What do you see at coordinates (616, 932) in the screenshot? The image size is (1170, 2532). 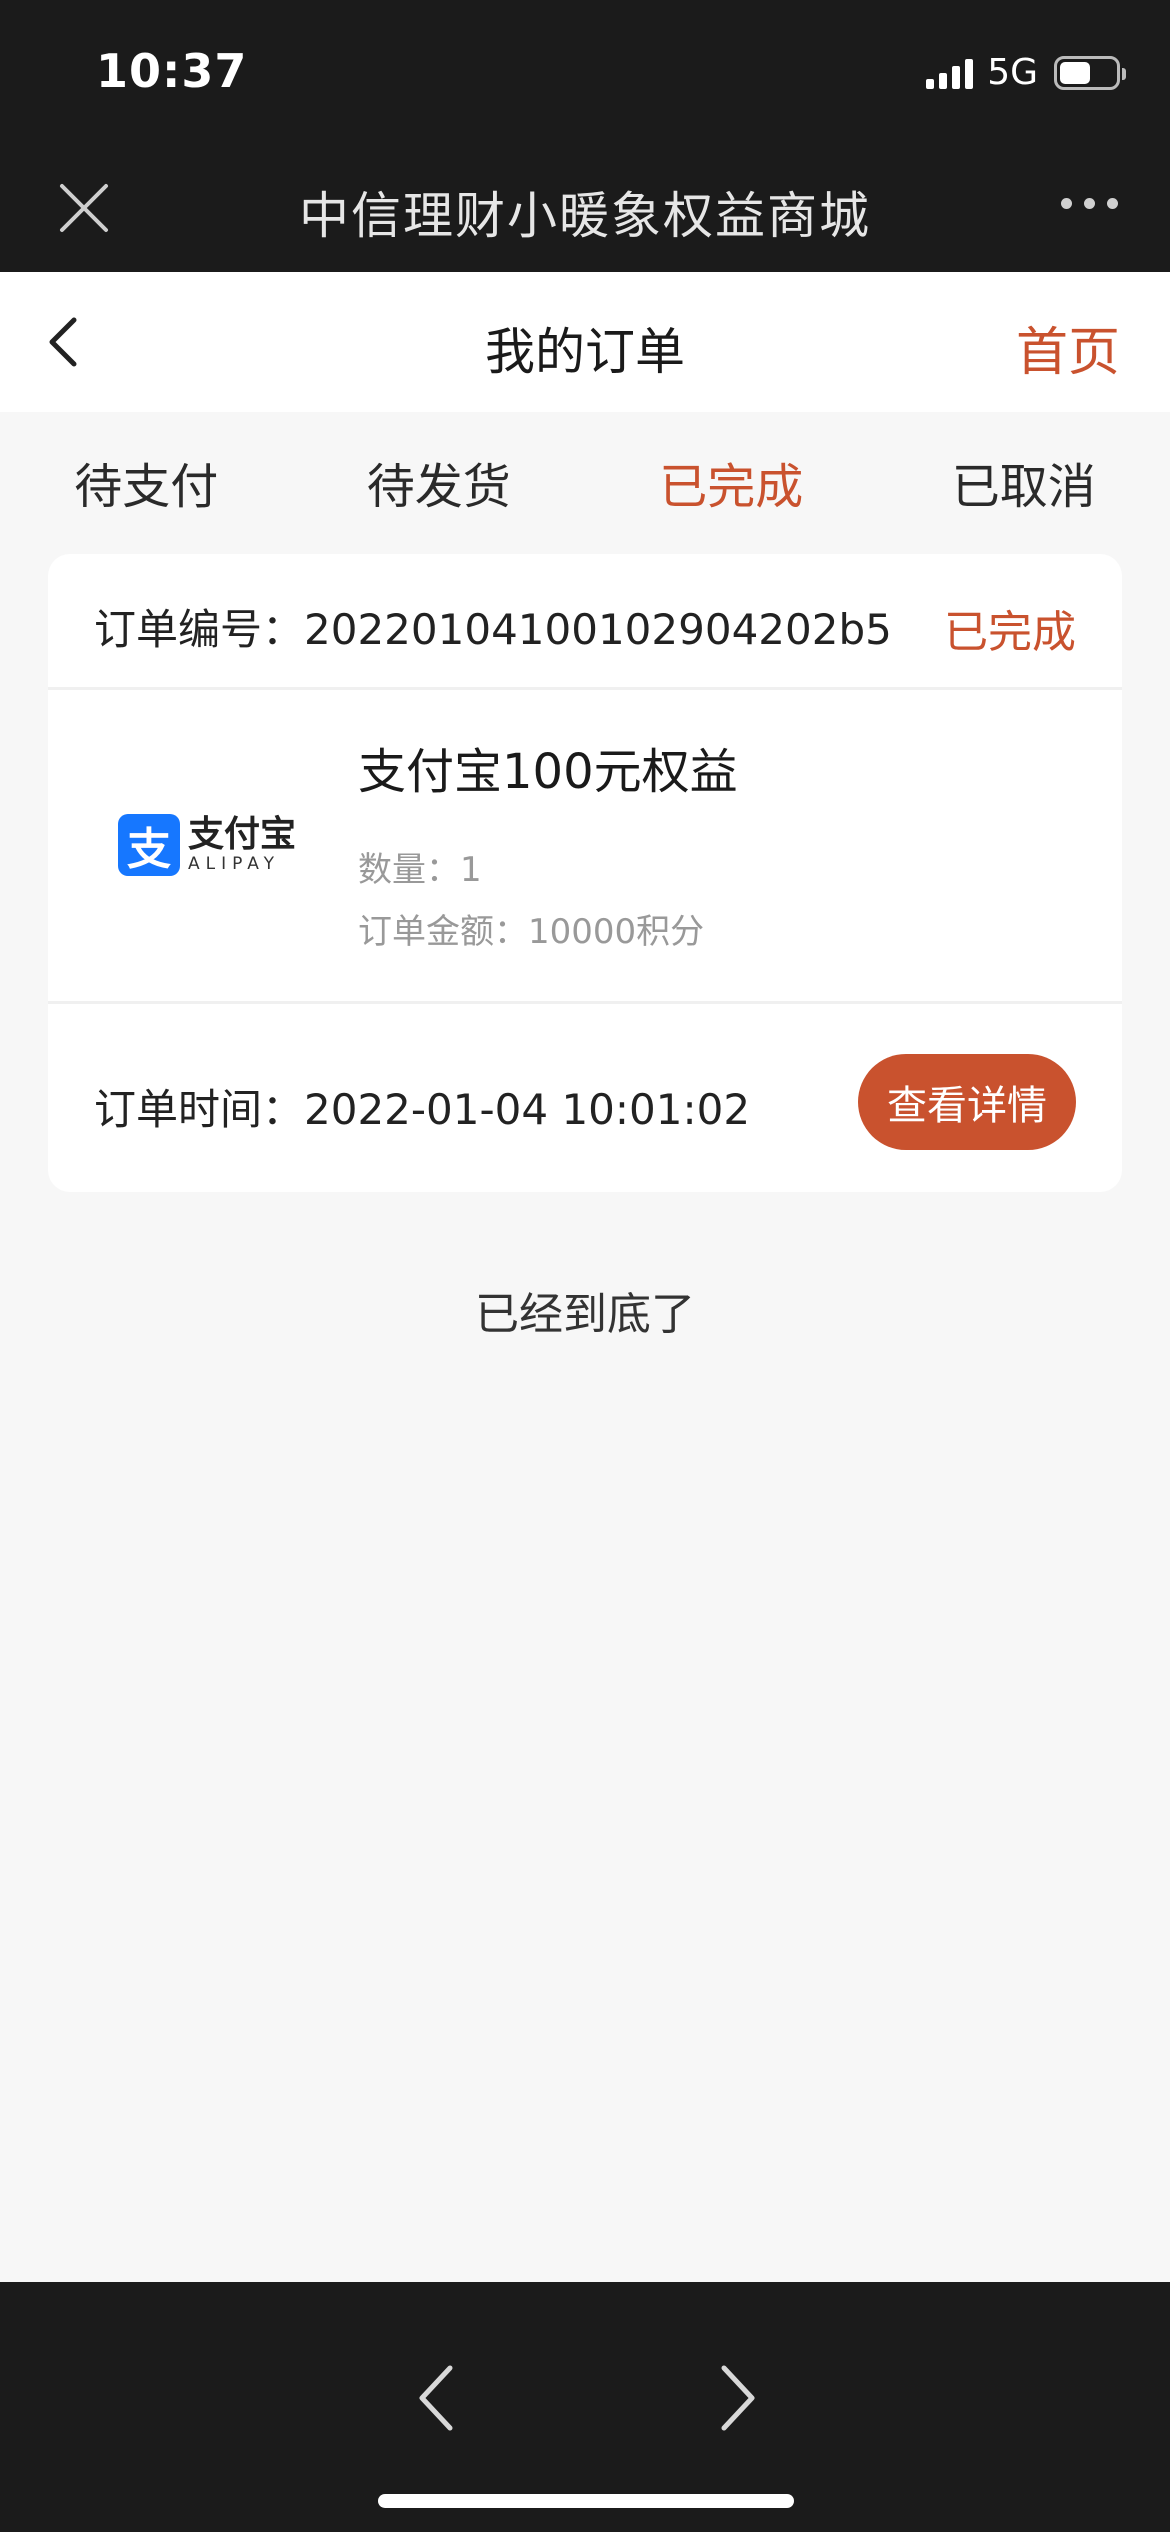 I see `amount-value: 10000积分` at bounding box center [616, 932].